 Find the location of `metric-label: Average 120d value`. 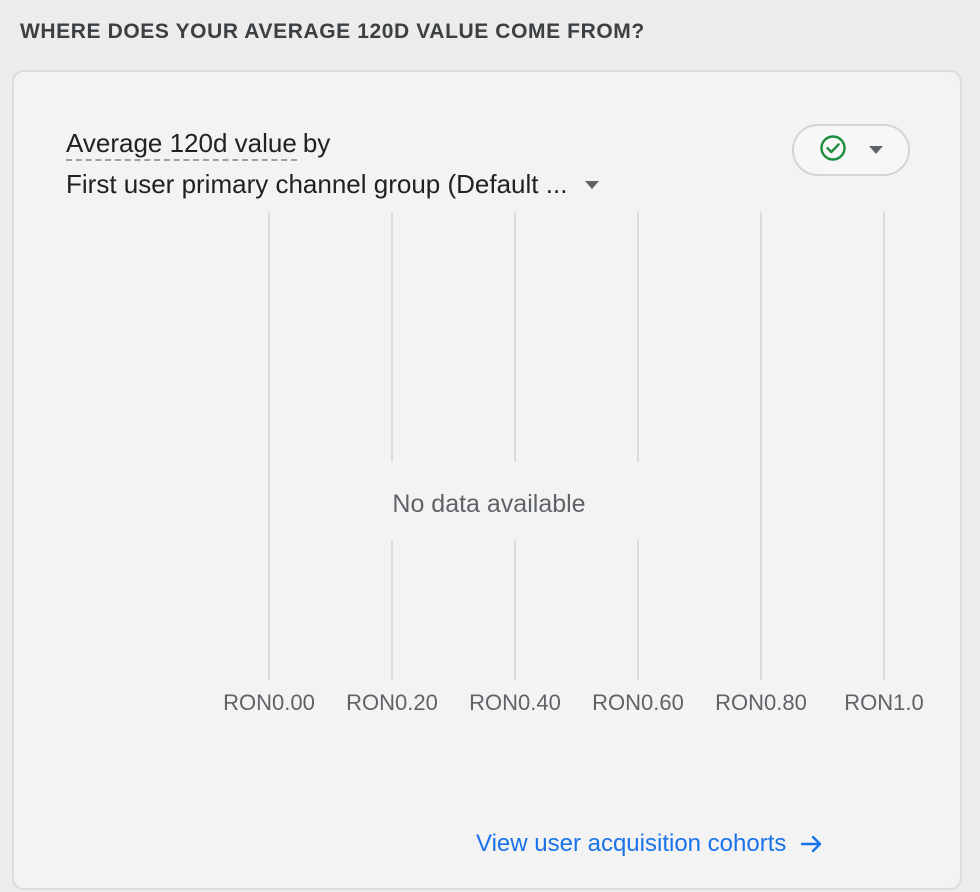

metric-label: Average 120d value is located at coordinates (181, 144).